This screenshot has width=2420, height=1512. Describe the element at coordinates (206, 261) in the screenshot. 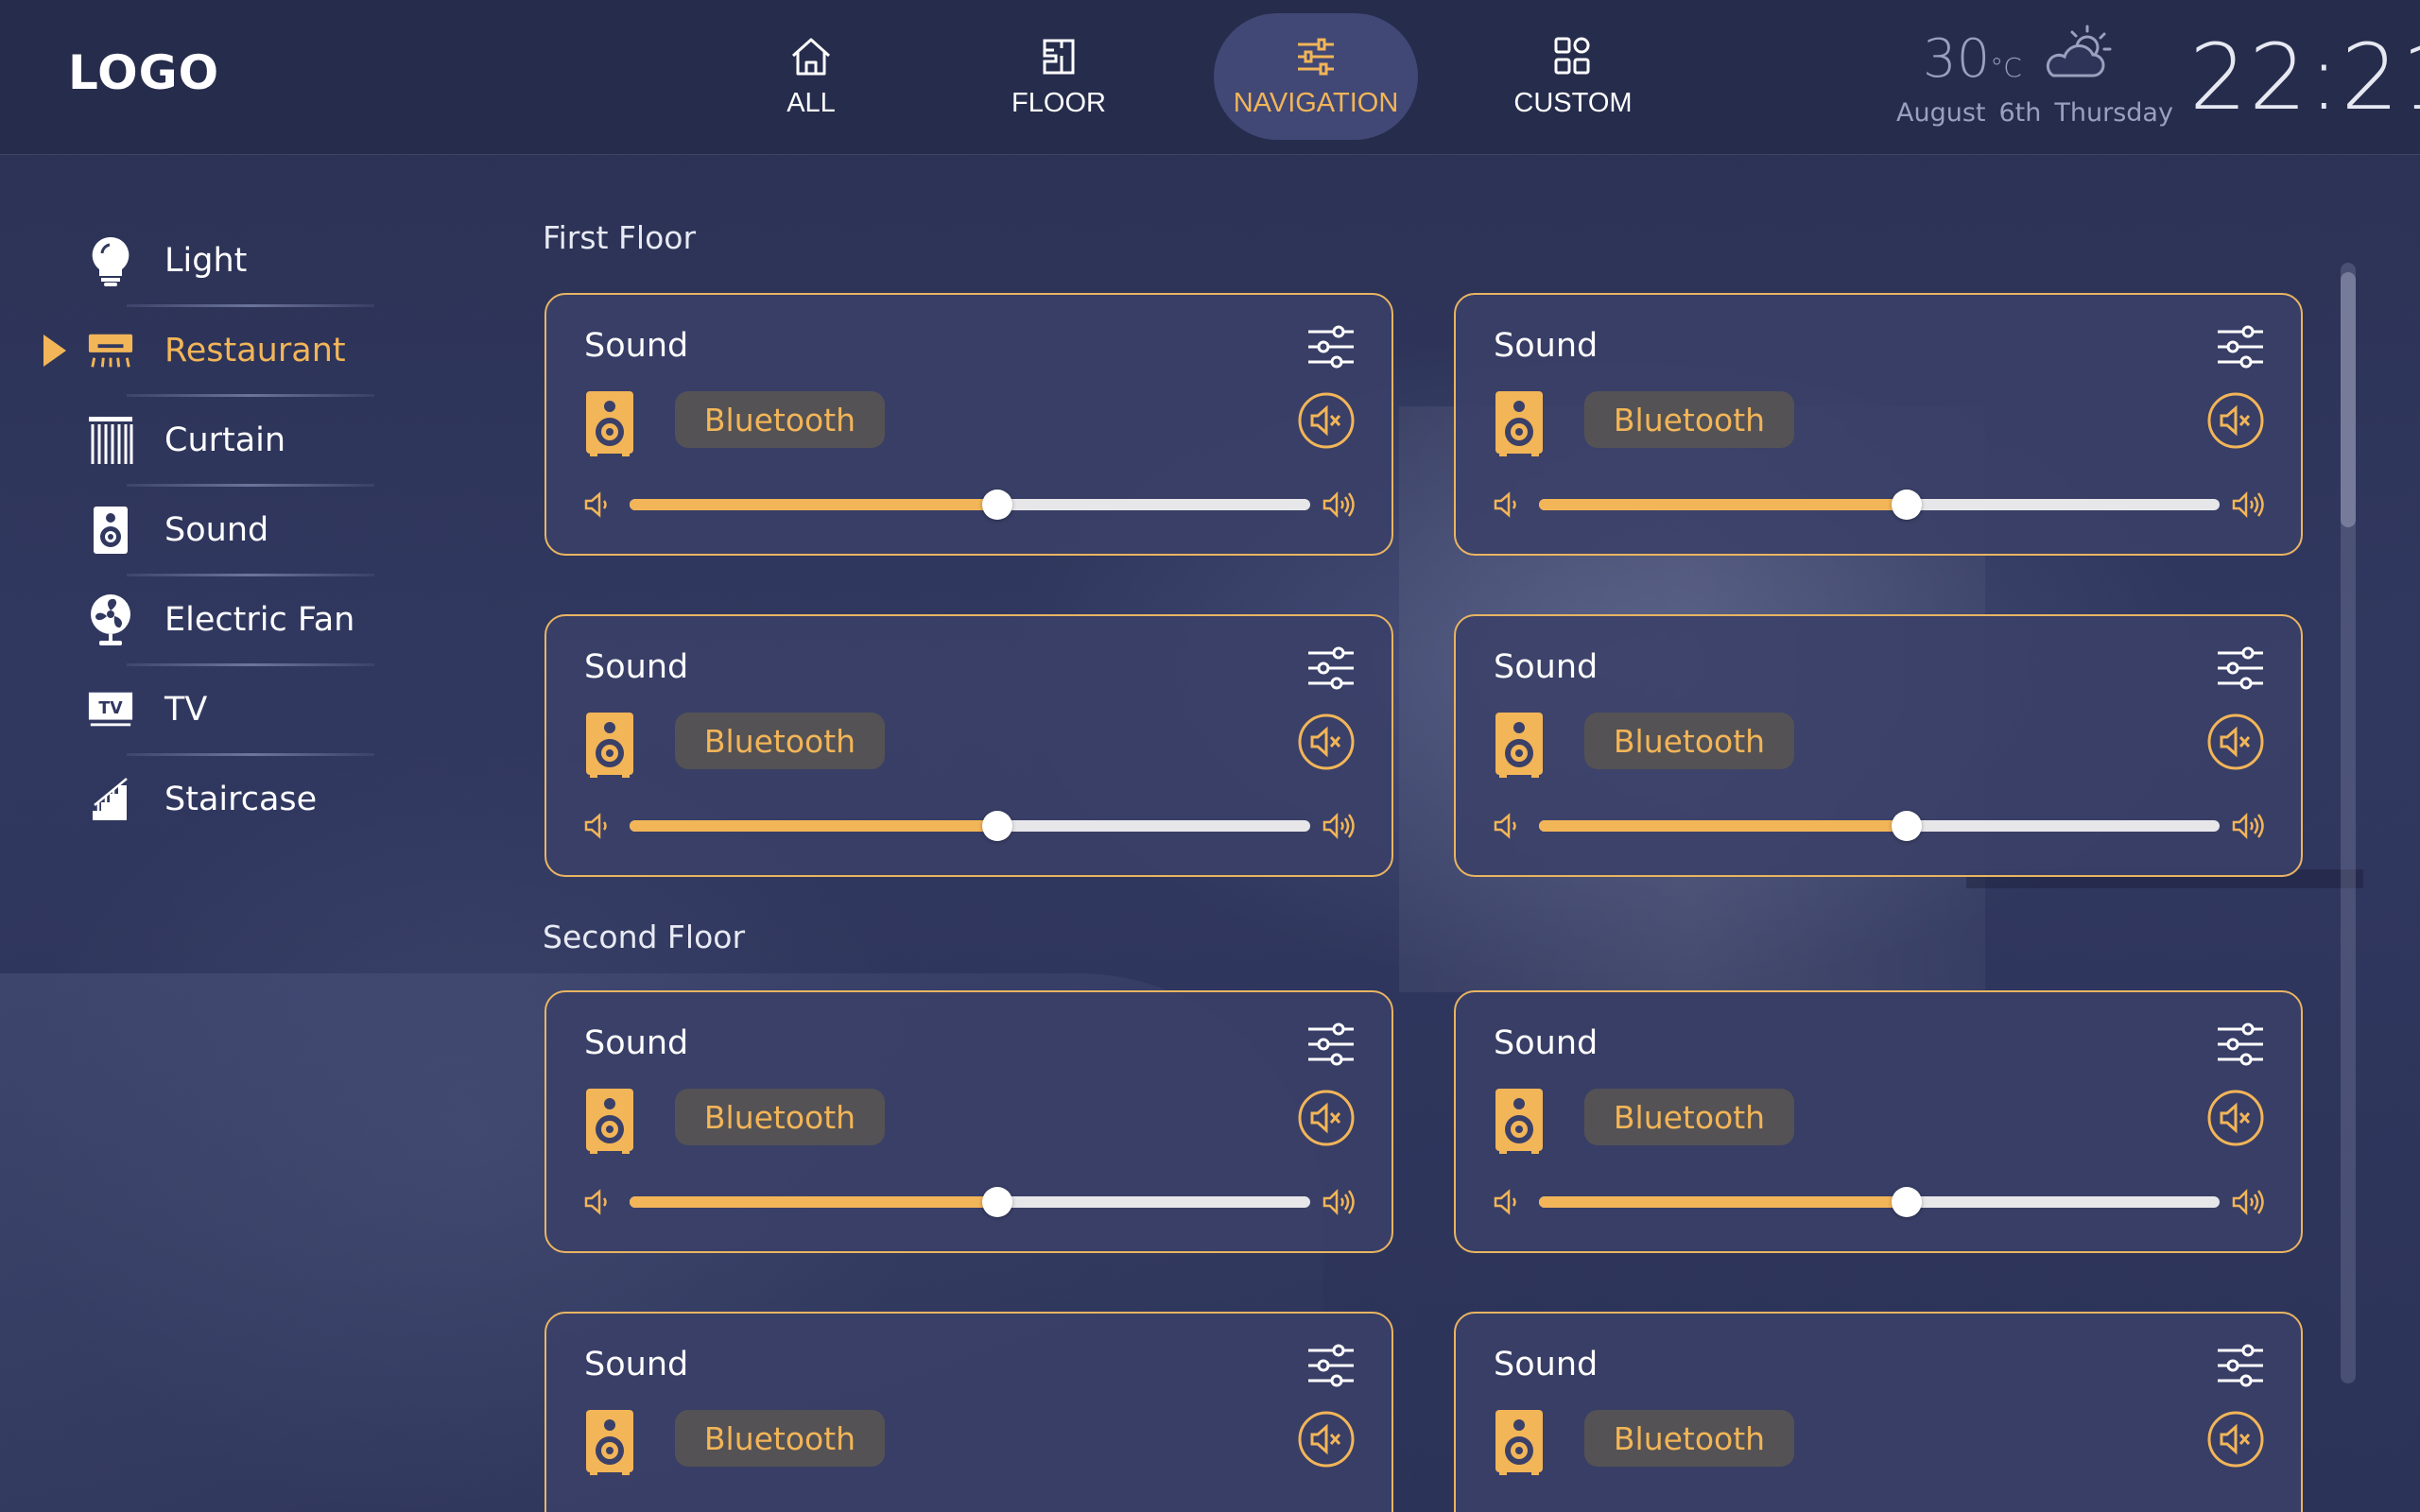

I see `sidebar-item-label: Light` at that location.